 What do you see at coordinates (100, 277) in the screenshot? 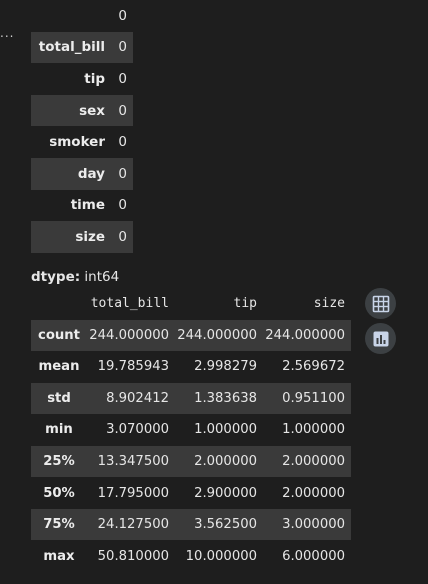
I see `dtype-value: int64` at bounding box center [100, 277].